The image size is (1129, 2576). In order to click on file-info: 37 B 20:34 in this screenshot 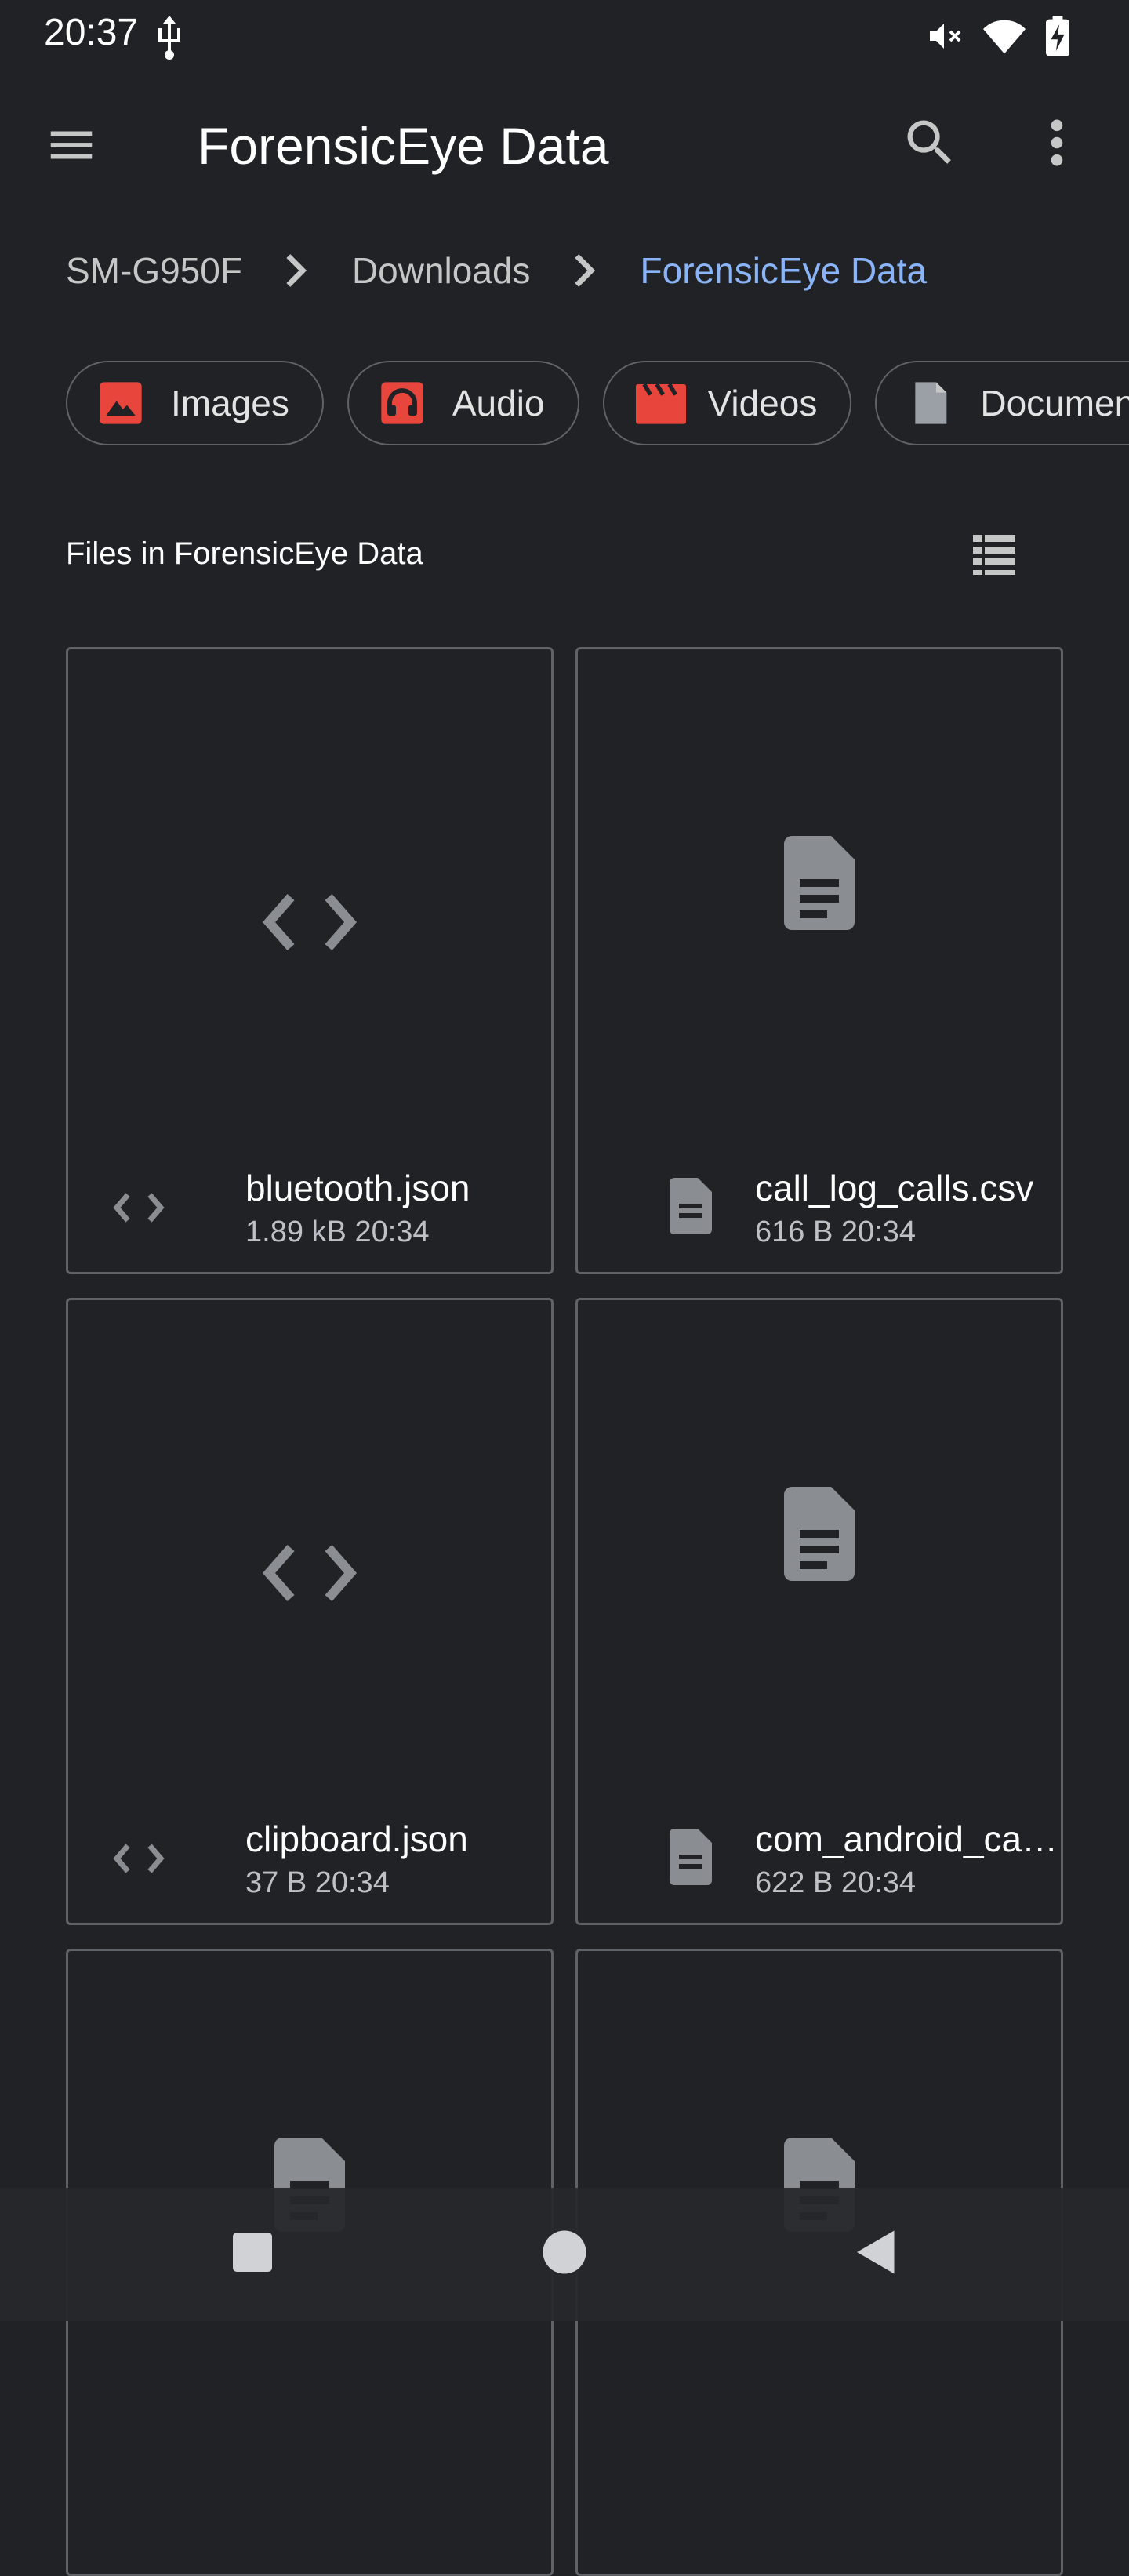, I will do `click(317, 1883)`.